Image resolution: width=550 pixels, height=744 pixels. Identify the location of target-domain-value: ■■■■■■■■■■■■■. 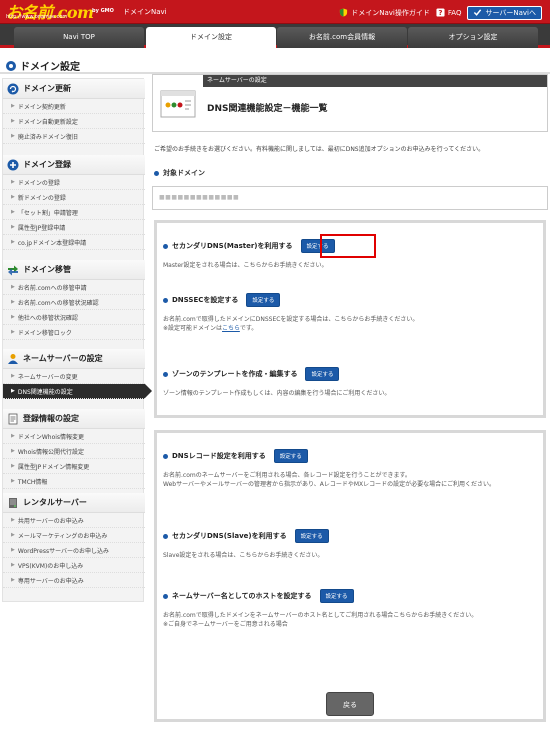
(350, 198).